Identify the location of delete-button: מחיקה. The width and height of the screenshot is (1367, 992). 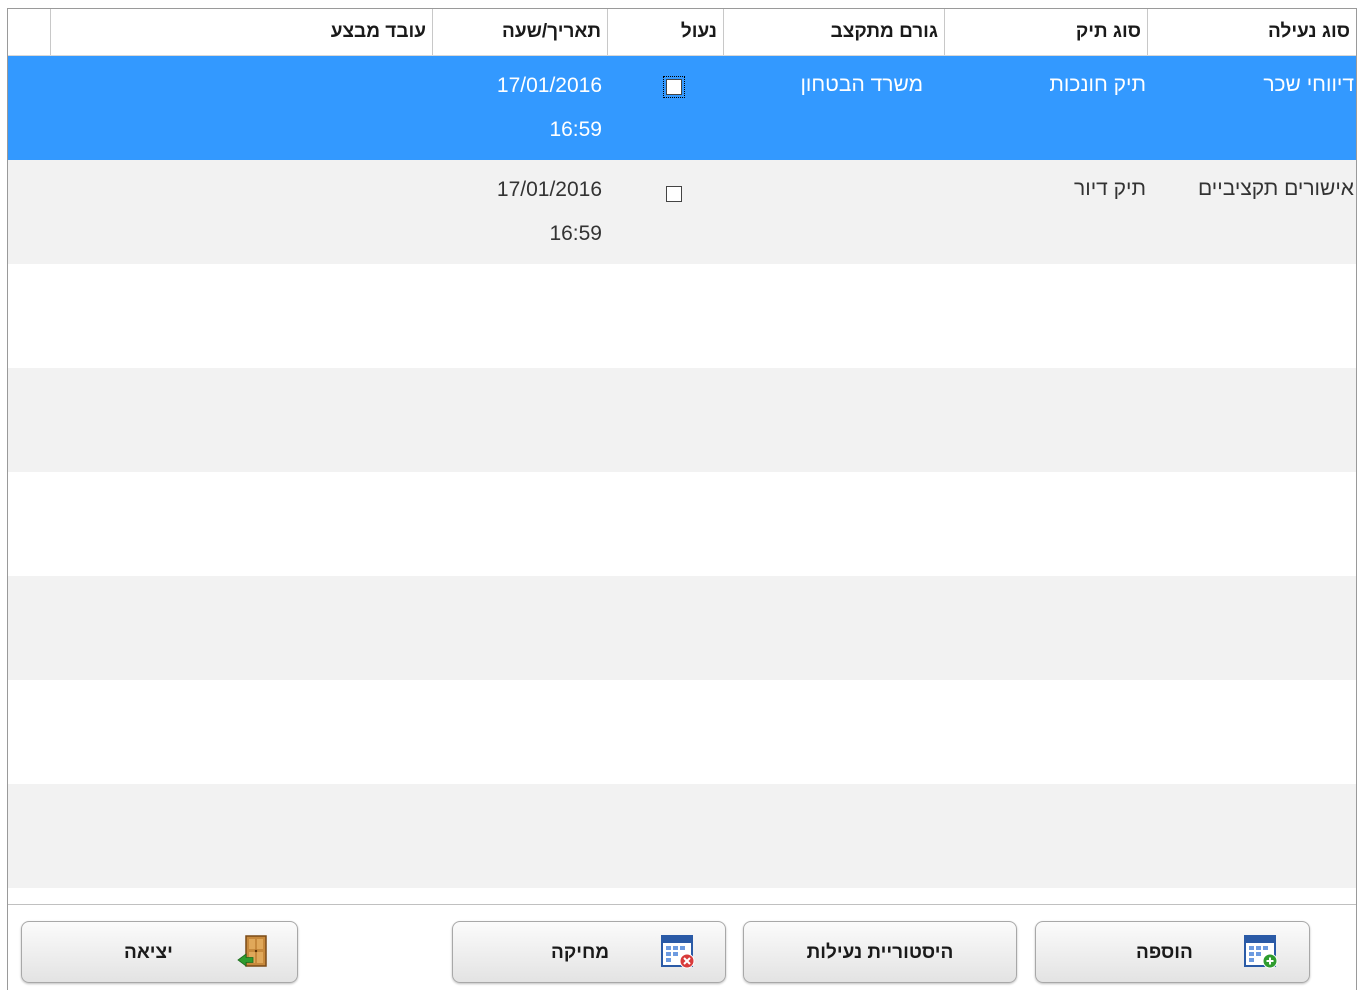
(589, 952).